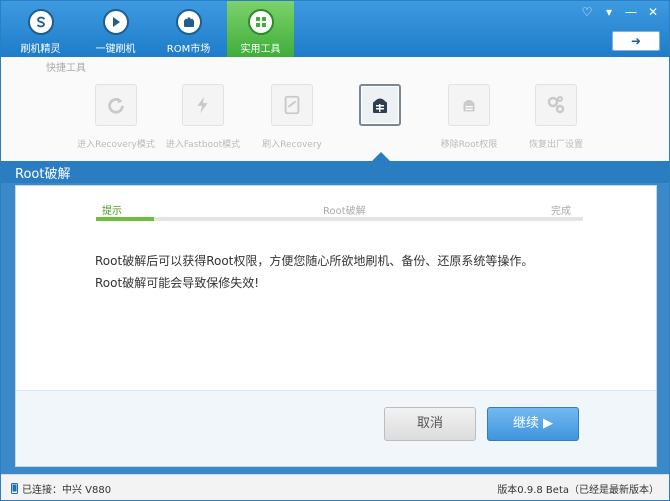 Image resolution: width=670 pixels, height=501 pixels. What do you see at coordinates (292, 145) in the screenshot?
I see `tool-label: 刷入Recovery` at bounding box center [292, 145].